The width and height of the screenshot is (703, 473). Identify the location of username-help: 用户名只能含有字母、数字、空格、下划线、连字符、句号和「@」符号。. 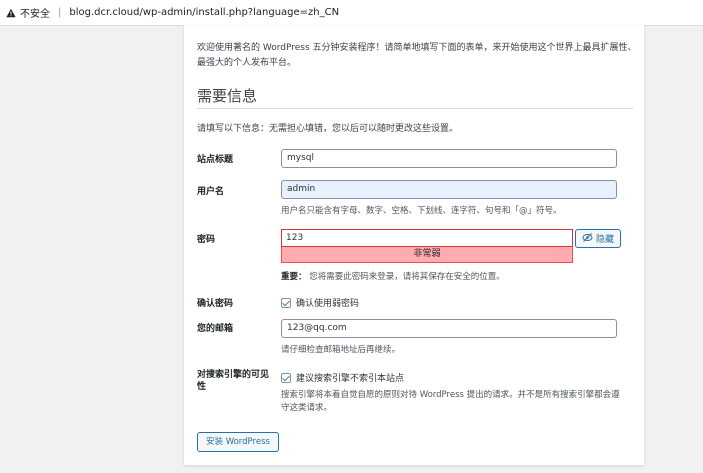
(421, 211).